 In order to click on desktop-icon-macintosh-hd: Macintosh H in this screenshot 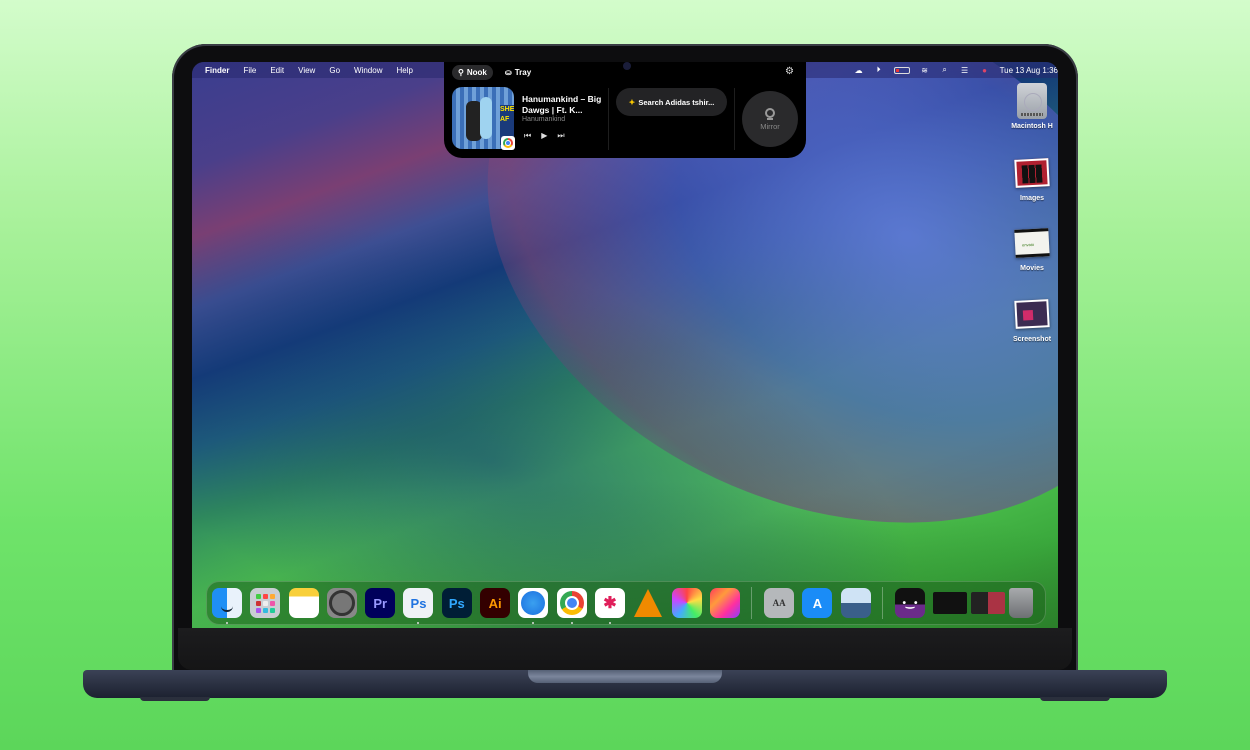, I will do `click(1032, 106)`.